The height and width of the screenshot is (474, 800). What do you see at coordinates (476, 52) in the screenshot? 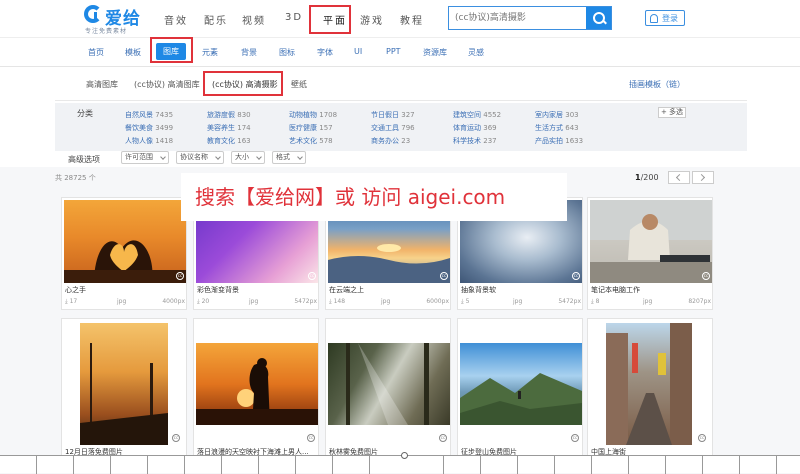
I see `subnav-inspiration: 灵感` at bounding box center [476, 52].